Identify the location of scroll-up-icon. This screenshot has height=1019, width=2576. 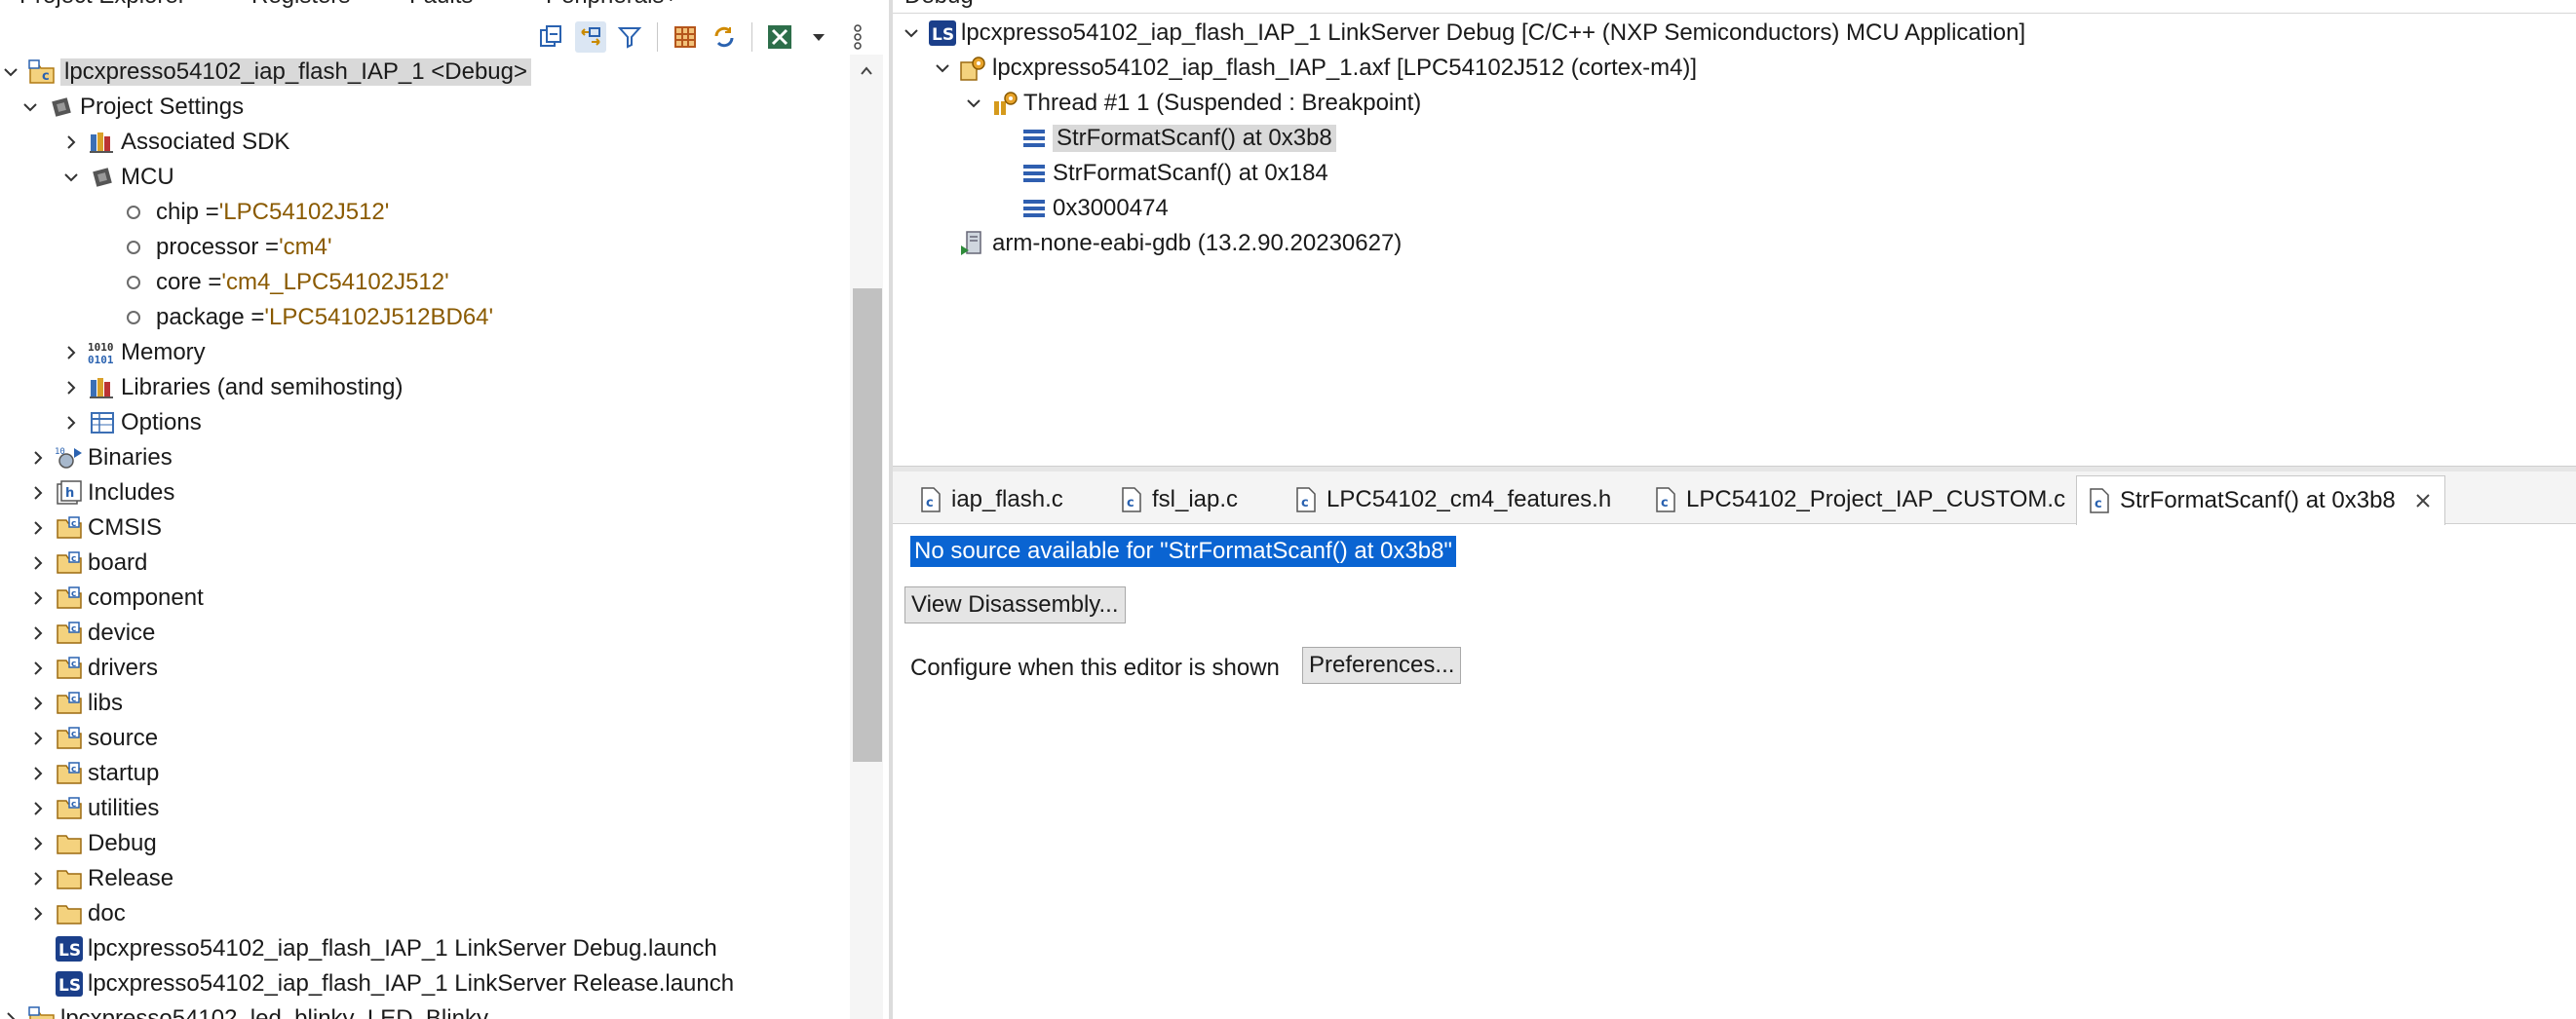
(866, 71).